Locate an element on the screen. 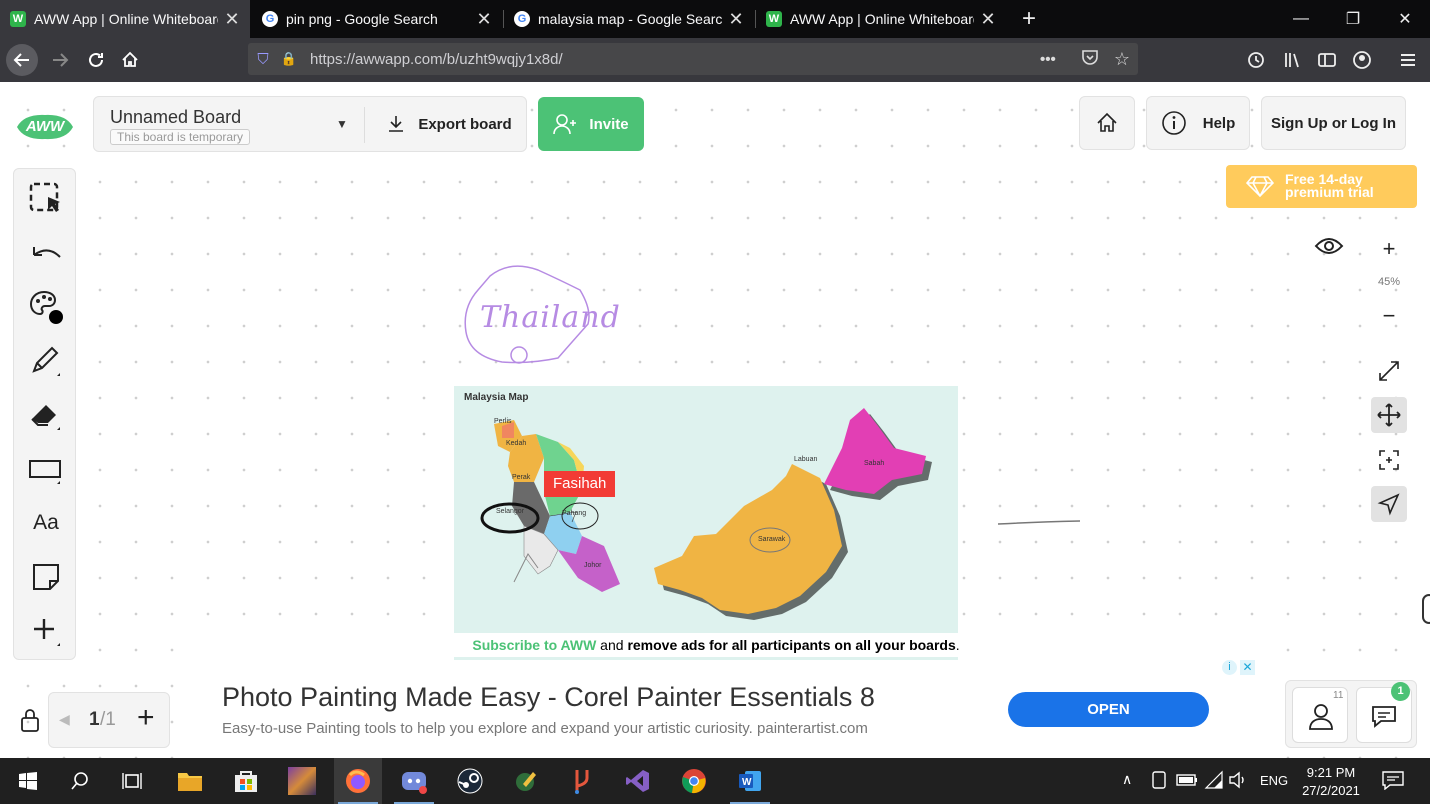  volume-icon is located at coordinates (1238, 782).